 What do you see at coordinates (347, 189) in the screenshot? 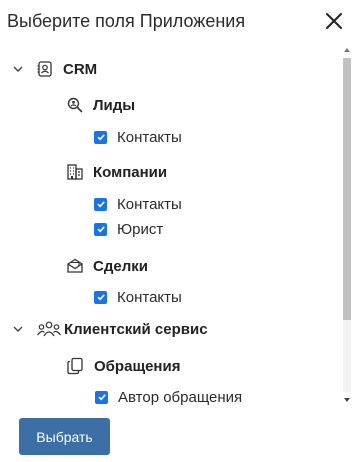
I see `scrollbar-thumb` at bounding box center [347, 189].